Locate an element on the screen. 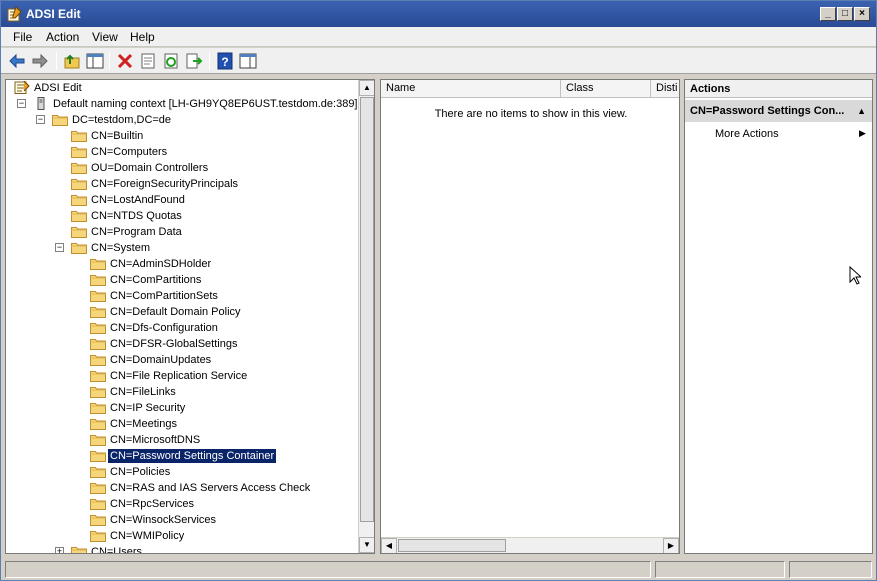 Image resolution: width=877 pixels, height=581 pixels. tree-item-label: CN=File Replication Service is located at coordinates (179, 376).